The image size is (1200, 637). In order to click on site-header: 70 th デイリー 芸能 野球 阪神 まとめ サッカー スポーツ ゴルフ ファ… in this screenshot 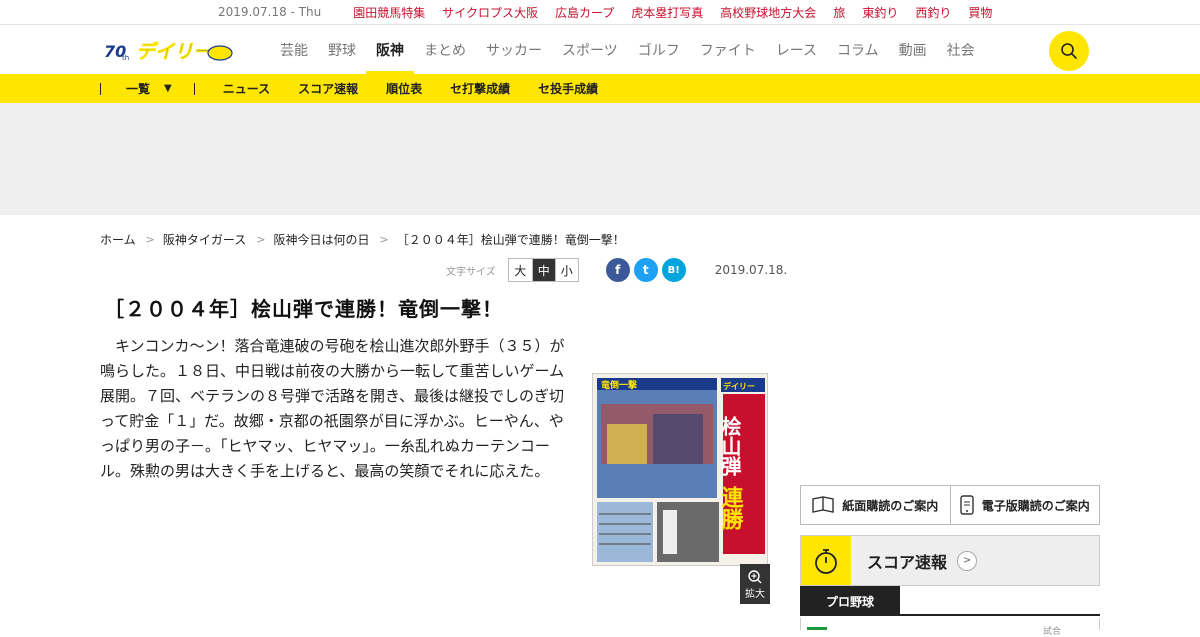, I will do `click(600, 49)`.